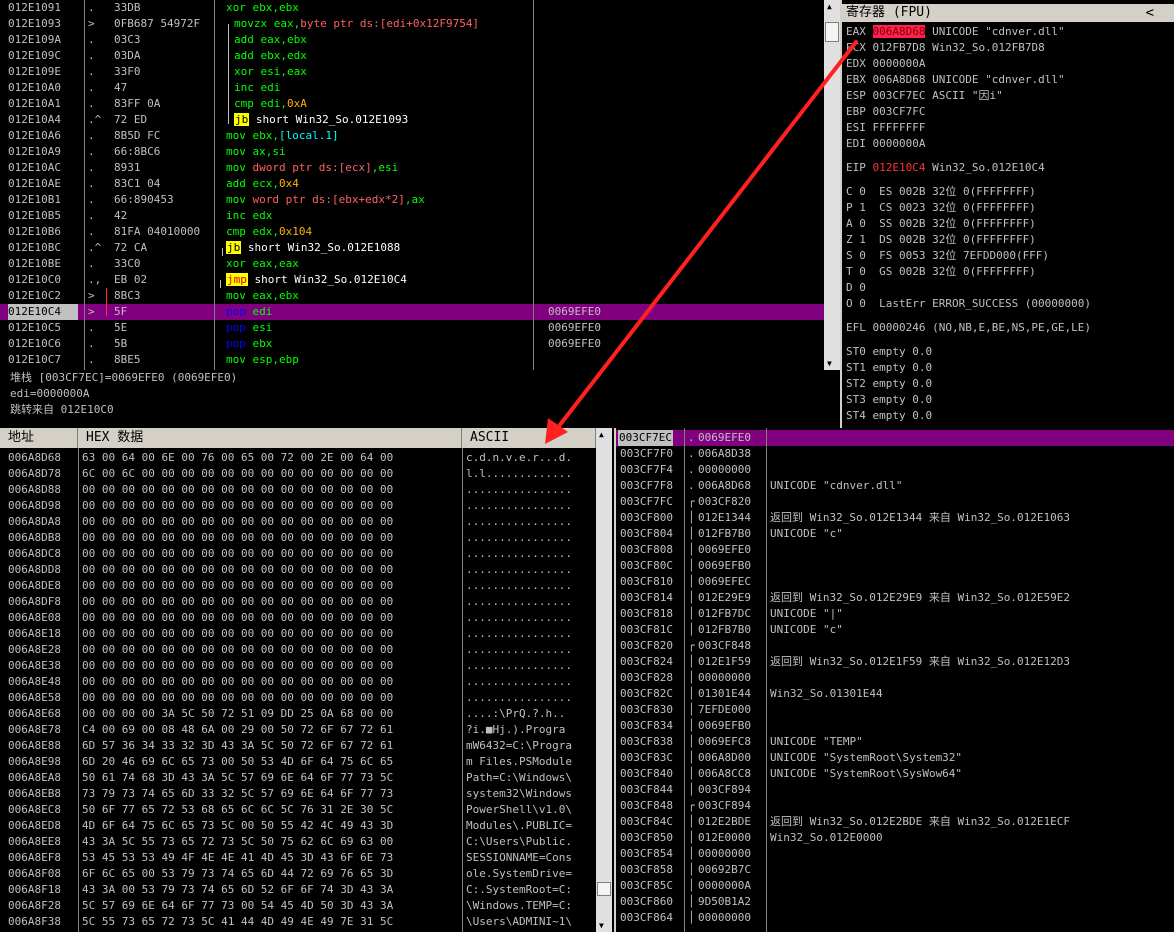 This screenshot has width=1174, height=932. What do you see at coordinates (724, 518) in the screenshot?
I see `stack-value: 012E1344` at bounding box center [724, 518].